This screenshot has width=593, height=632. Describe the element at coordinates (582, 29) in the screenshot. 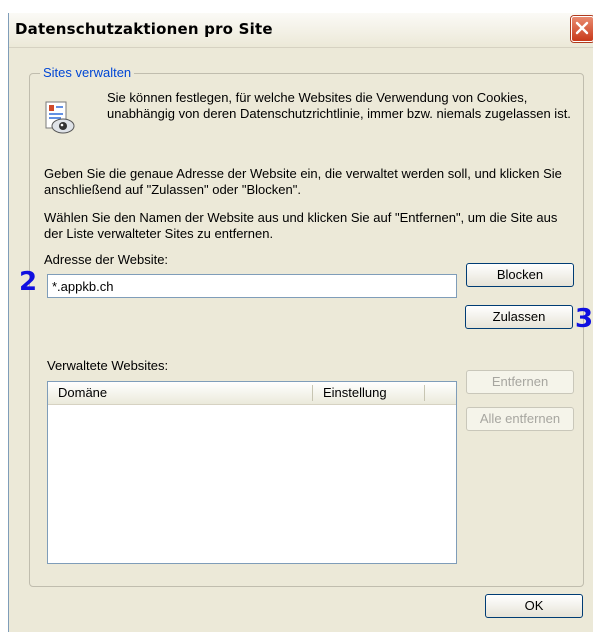

I see `close-icon` at that location.